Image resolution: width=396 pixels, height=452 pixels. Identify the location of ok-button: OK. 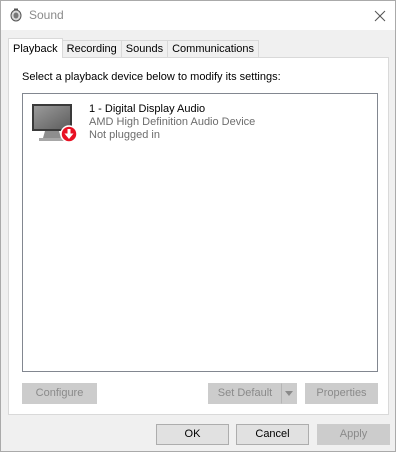
(192, 434).